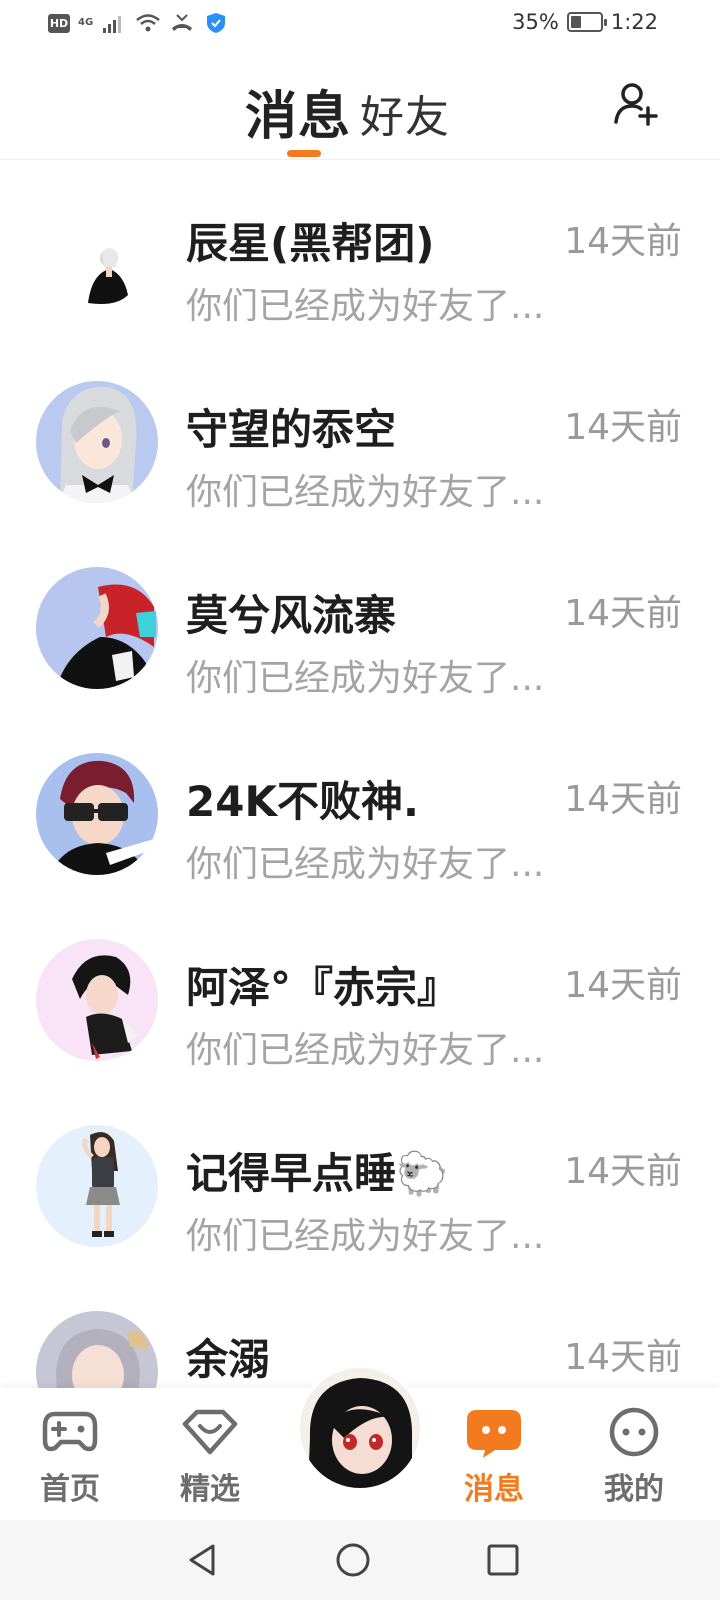  Describe the element at coordinates (216, 23) in the screenshot. I see `shield-icon` at that location.